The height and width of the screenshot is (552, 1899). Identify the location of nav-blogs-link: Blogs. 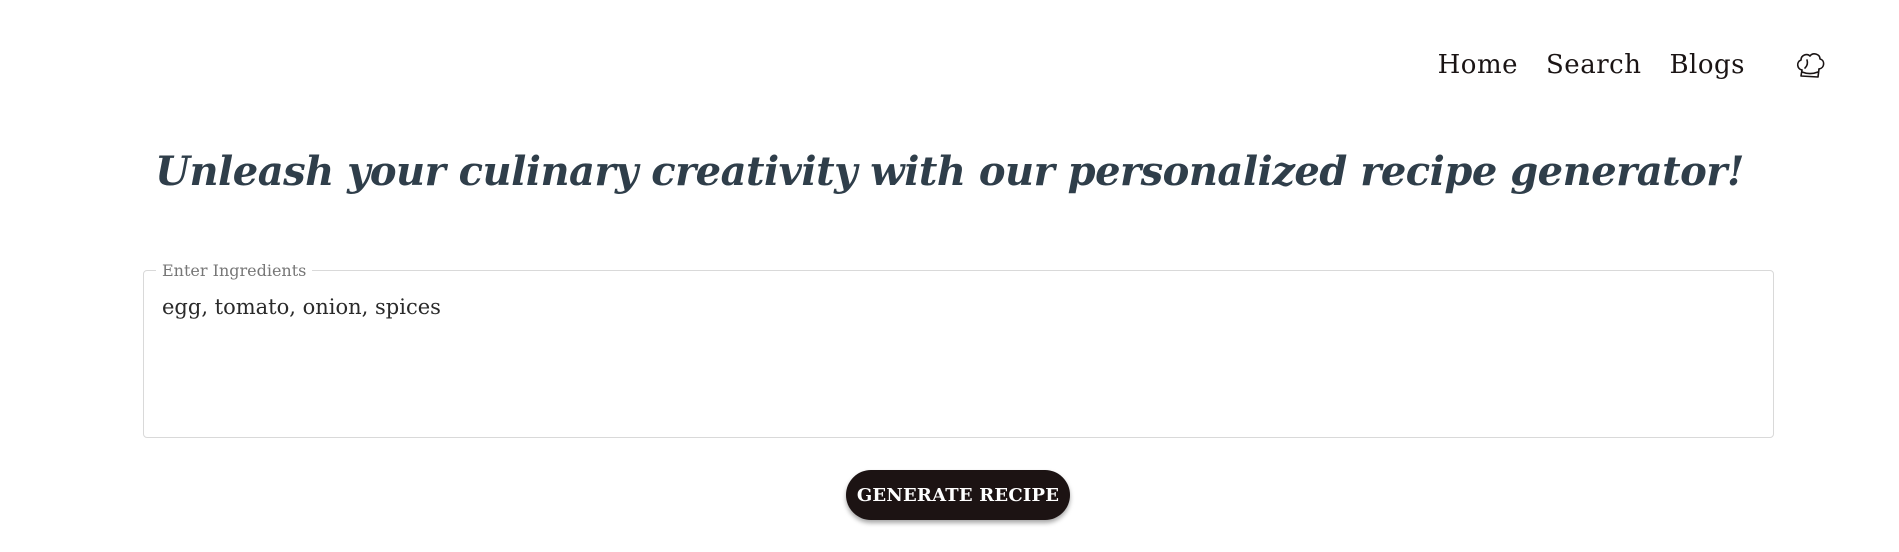
(1707, 65).